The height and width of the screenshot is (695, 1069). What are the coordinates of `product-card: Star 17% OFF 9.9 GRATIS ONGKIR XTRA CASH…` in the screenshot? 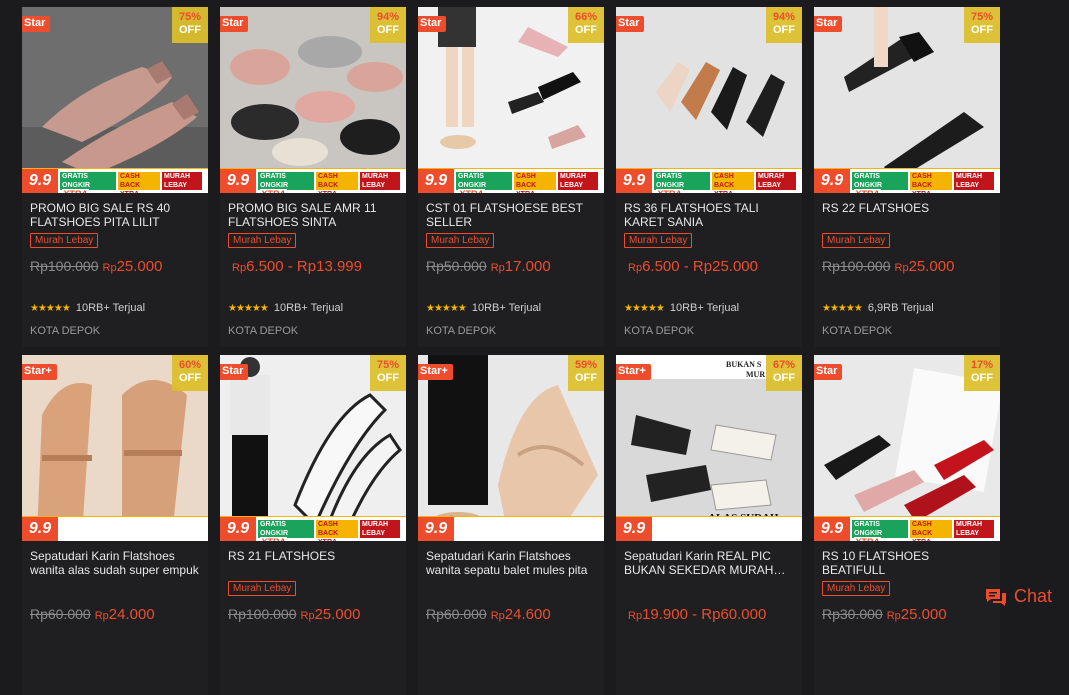 It's located at (907, 525).